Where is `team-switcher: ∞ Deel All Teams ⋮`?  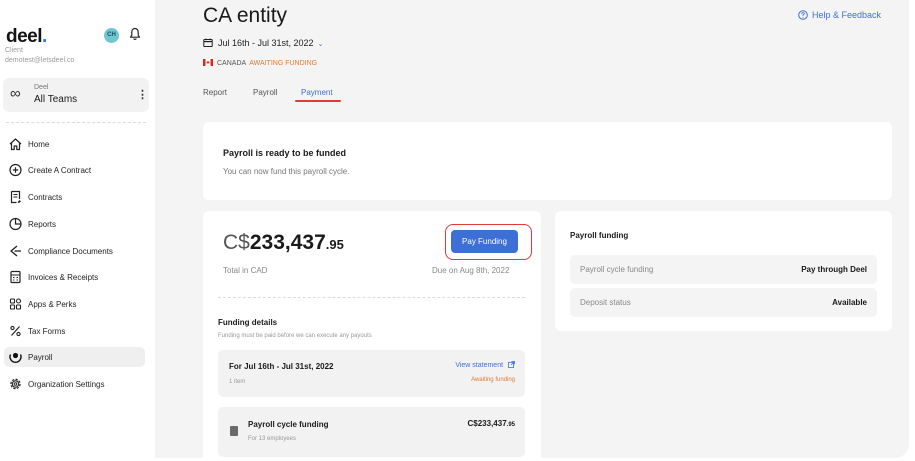
team-switcher: ∞ Deel All Teams ⋮ is located at coordinates (76, 95).